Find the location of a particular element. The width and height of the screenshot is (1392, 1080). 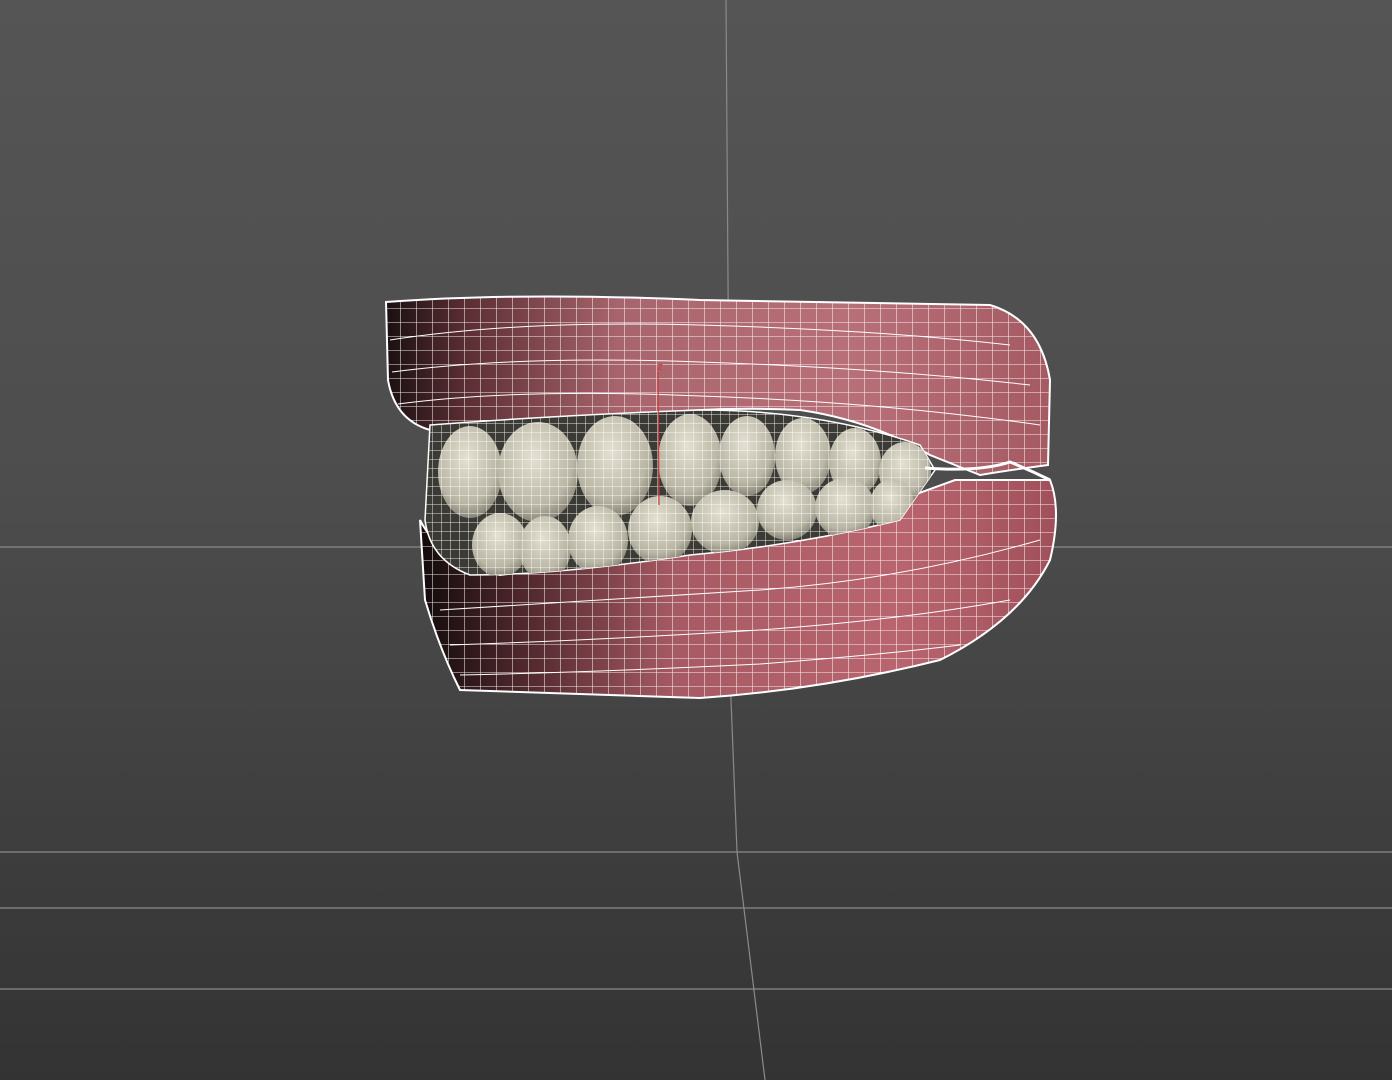

grid-line-vertical-lower is located at coordinates (734, 776).